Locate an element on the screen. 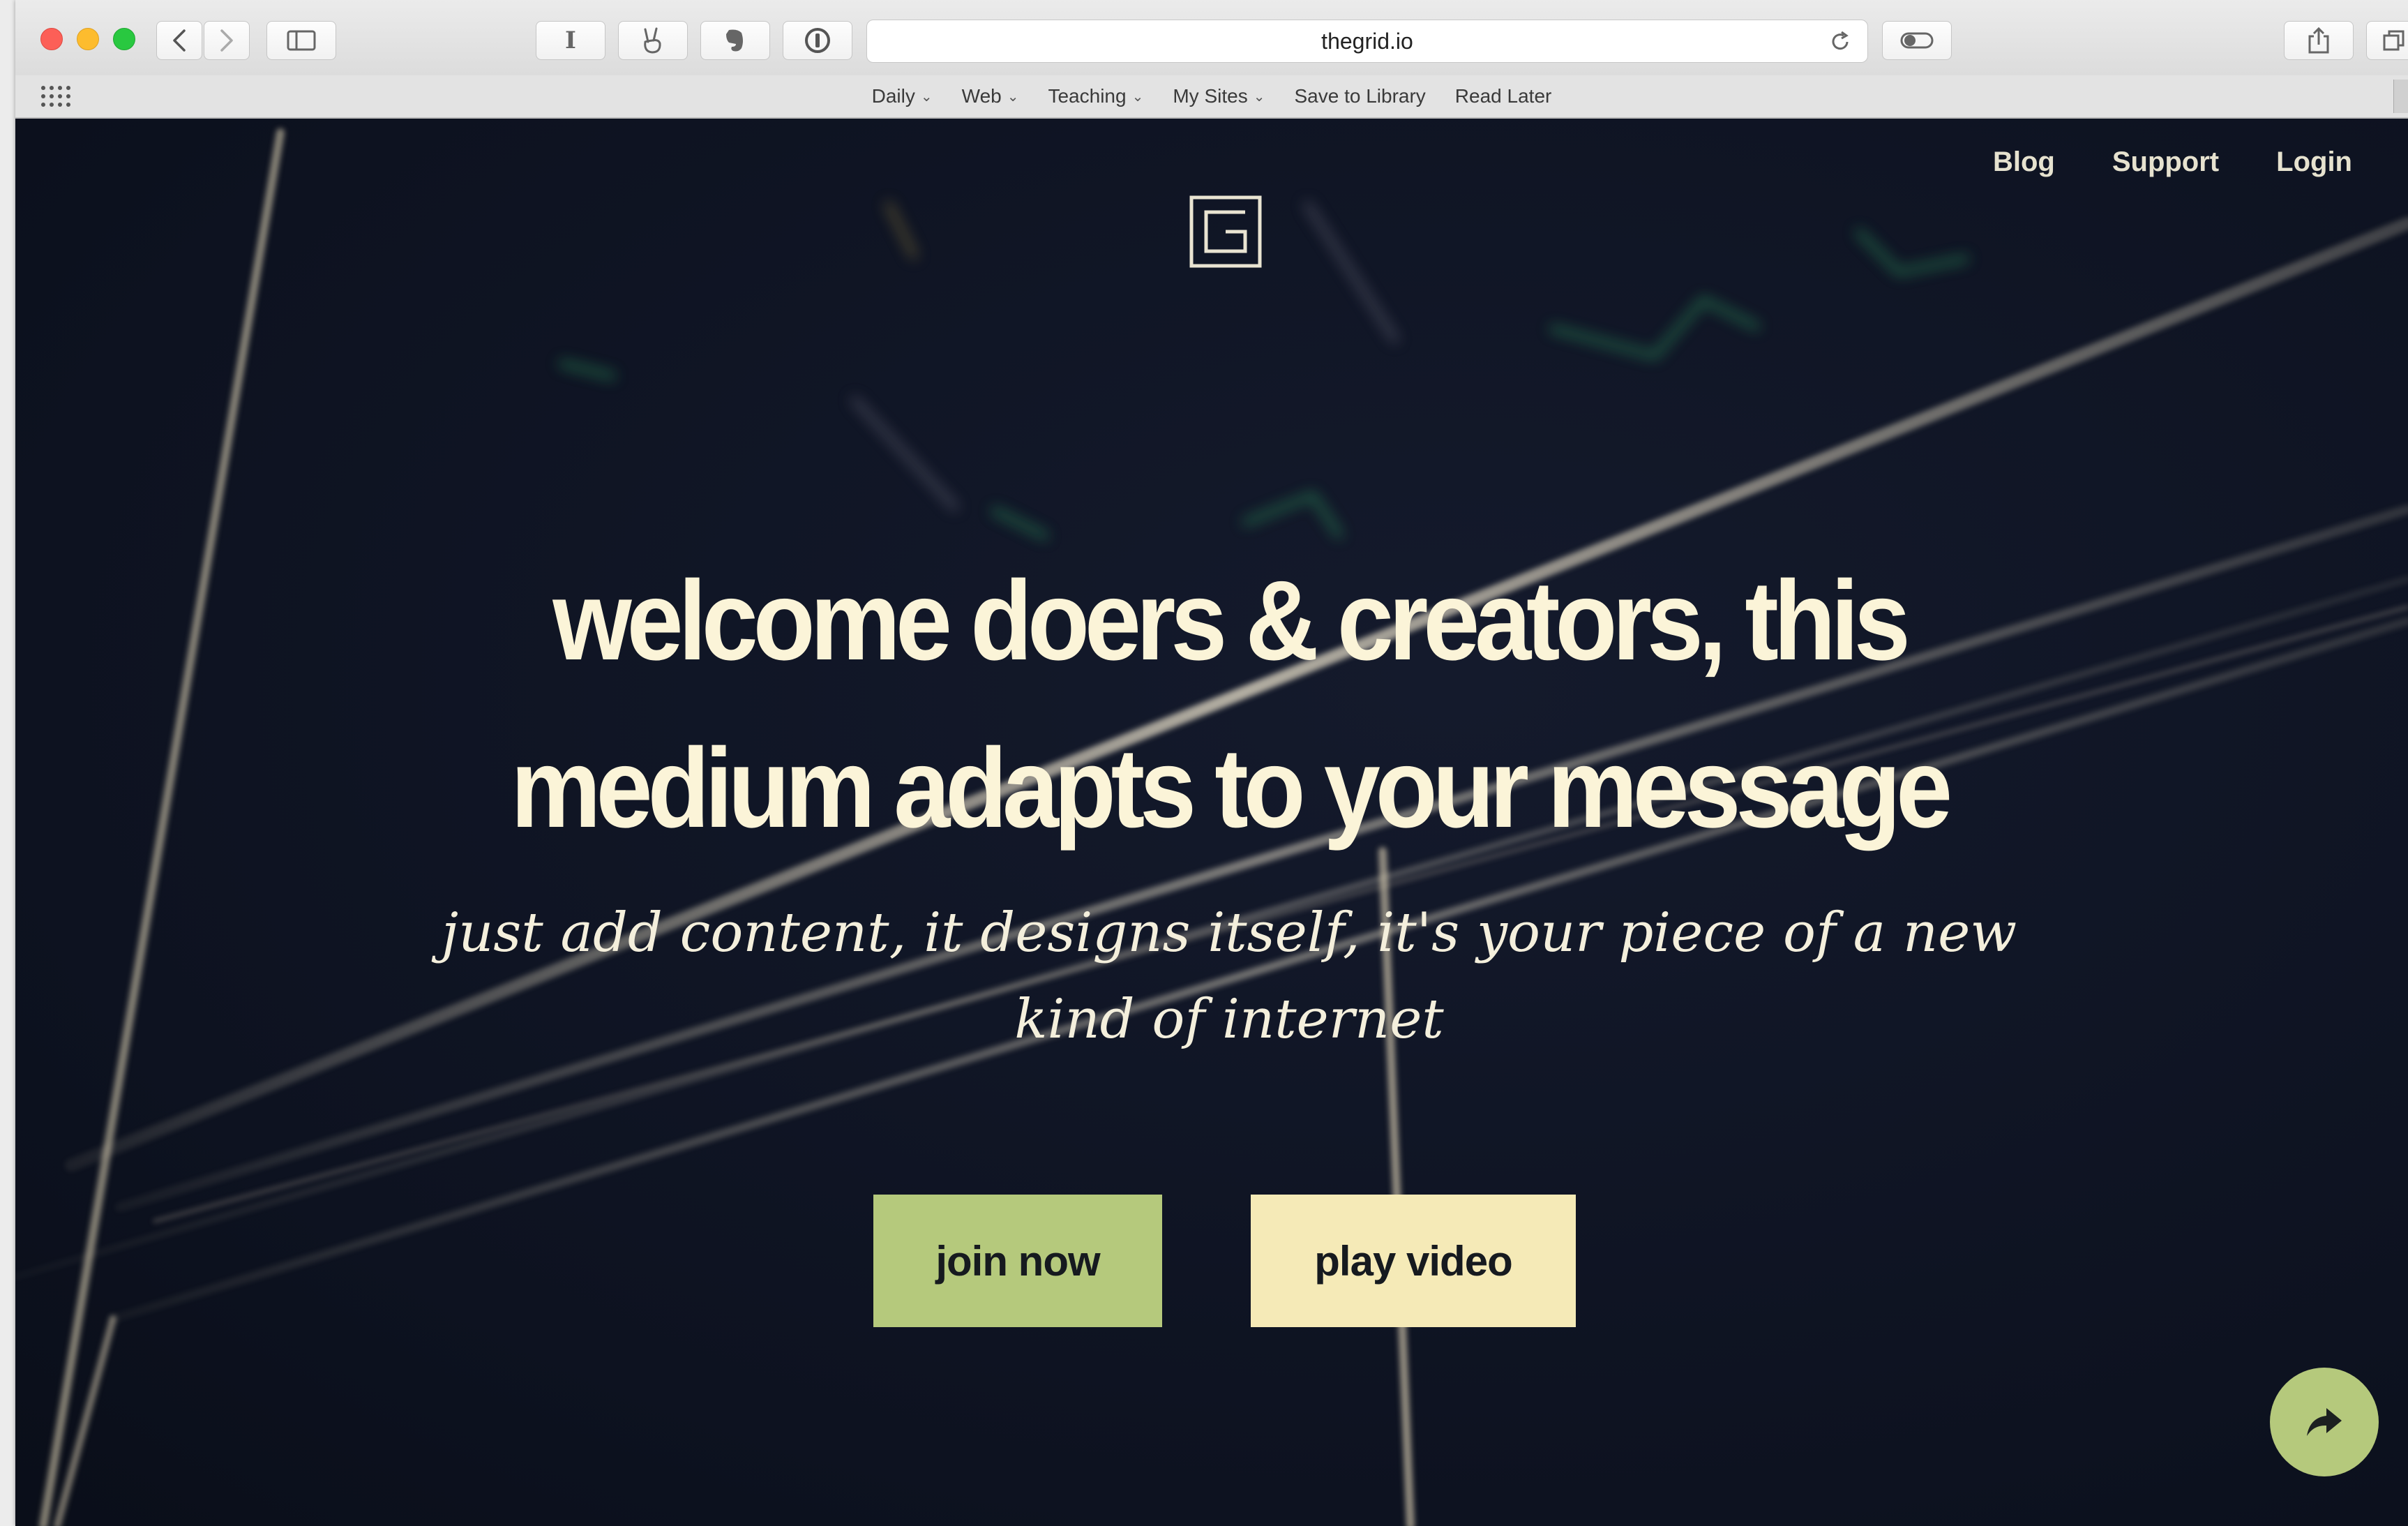 The image size is (2408, 1526). reader-button: I is located at coordinates (570, 40).